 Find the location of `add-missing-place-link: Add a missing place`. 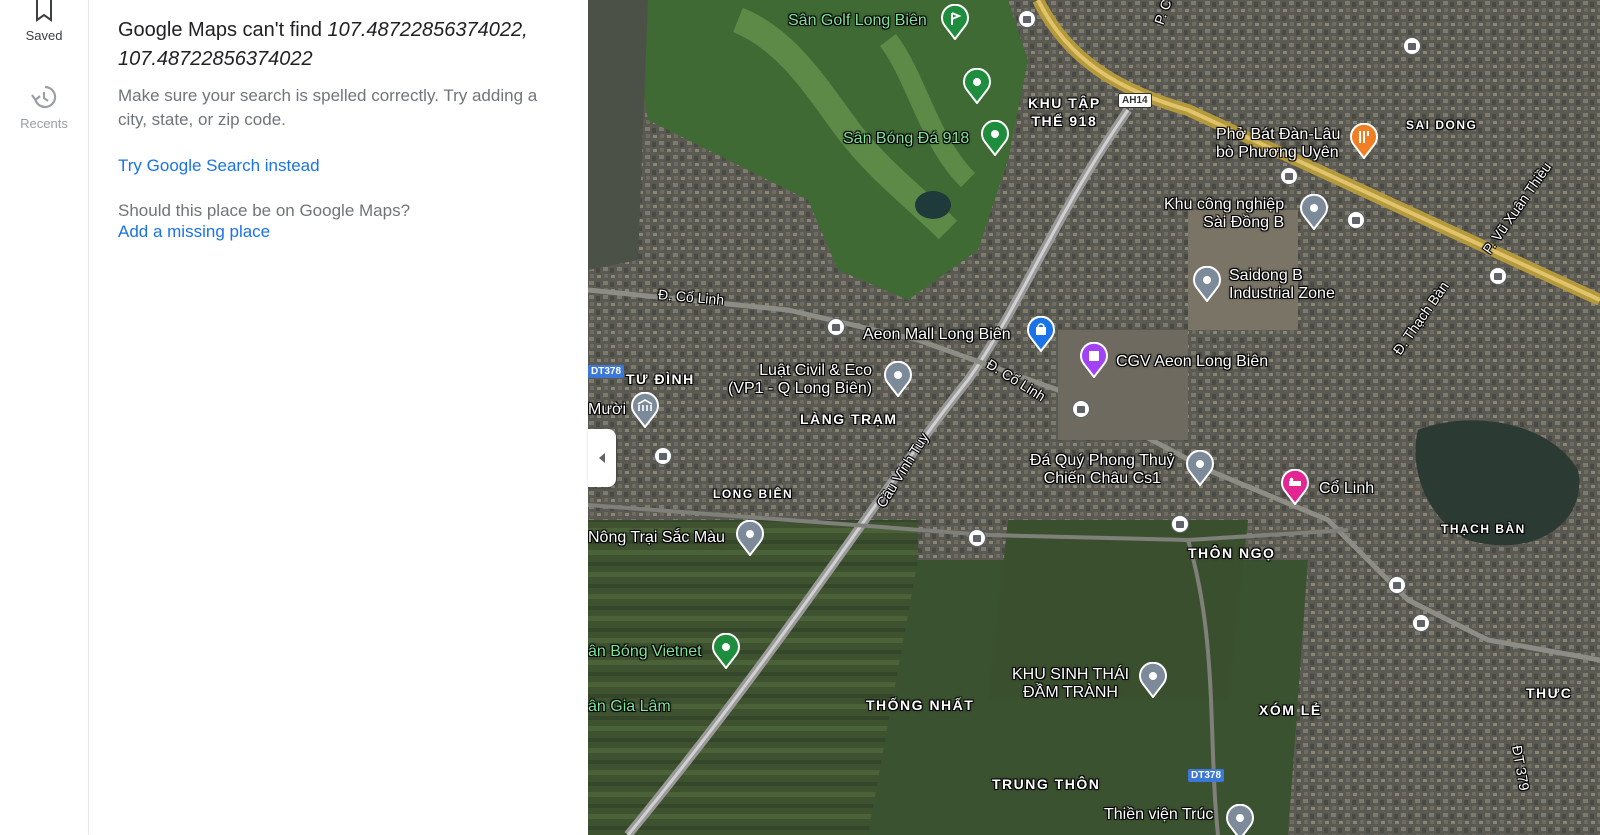

add-missing-place-link: Add a missing place is located at coordinates (194, 232).